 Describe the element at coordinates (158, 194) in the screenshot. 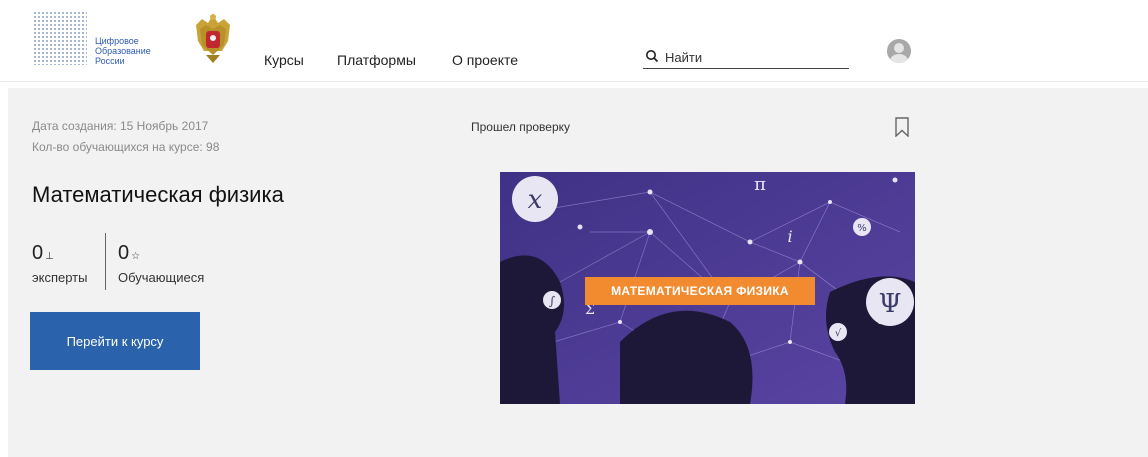

I see `course-title: Математическая физика` at that location.